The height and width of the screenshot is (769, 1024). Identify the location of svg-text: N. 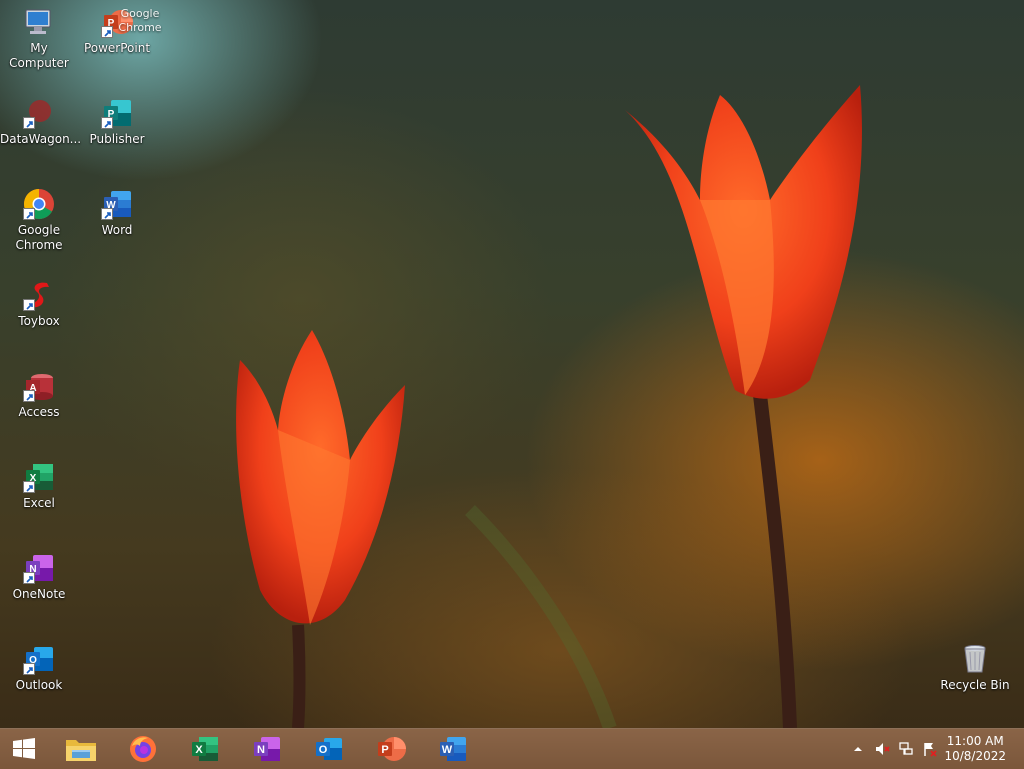
(261, 750).